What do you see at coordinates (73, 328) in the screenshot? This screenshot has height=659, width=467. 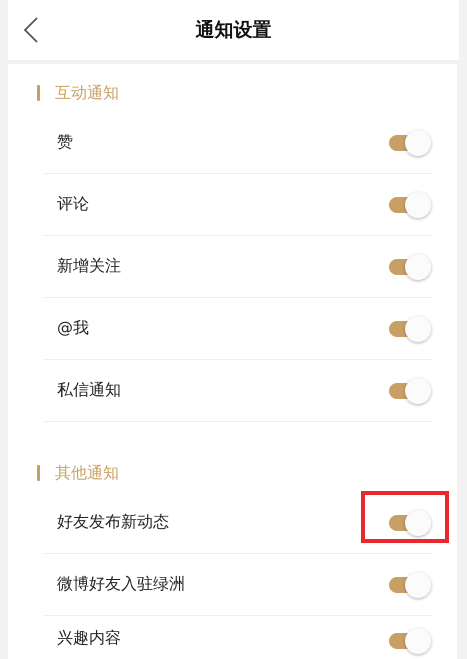 I see `setting-label: @我` at bounding box center [73, 328].